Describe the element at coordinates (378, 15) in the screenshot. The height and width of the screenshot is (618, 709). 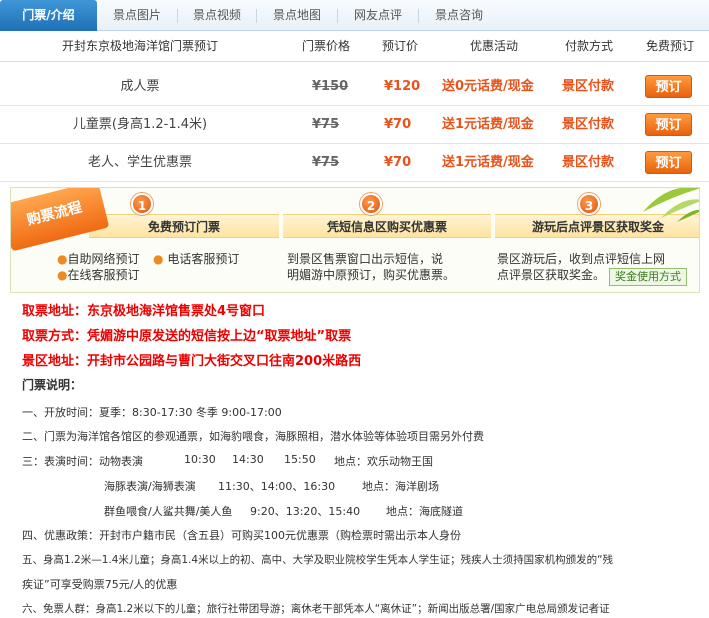
I see `tab-reviews: 网友点评` at that location.